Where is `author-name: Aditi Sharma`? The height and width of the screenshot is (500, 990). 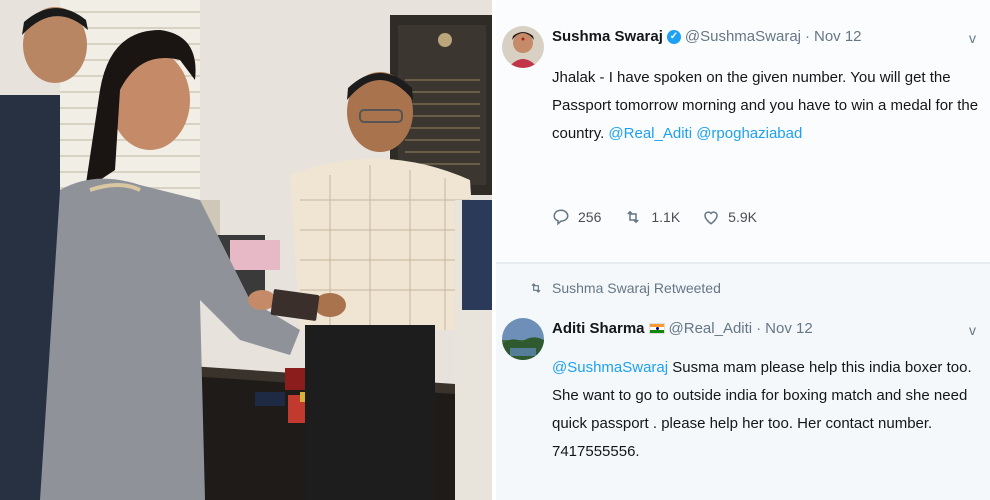 author-name: Aditi Sharma is located at coordinates (598, 328).